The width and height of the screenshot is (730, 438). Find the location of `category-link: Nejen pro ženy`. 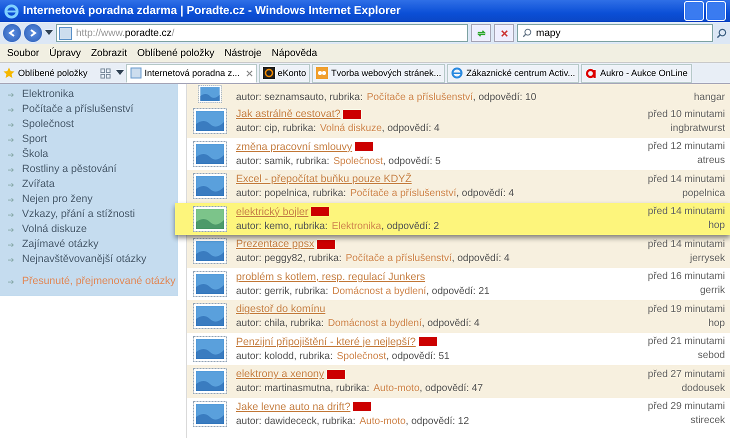

category-link: Nejen pro ženy is located at coordinates (93, 199).